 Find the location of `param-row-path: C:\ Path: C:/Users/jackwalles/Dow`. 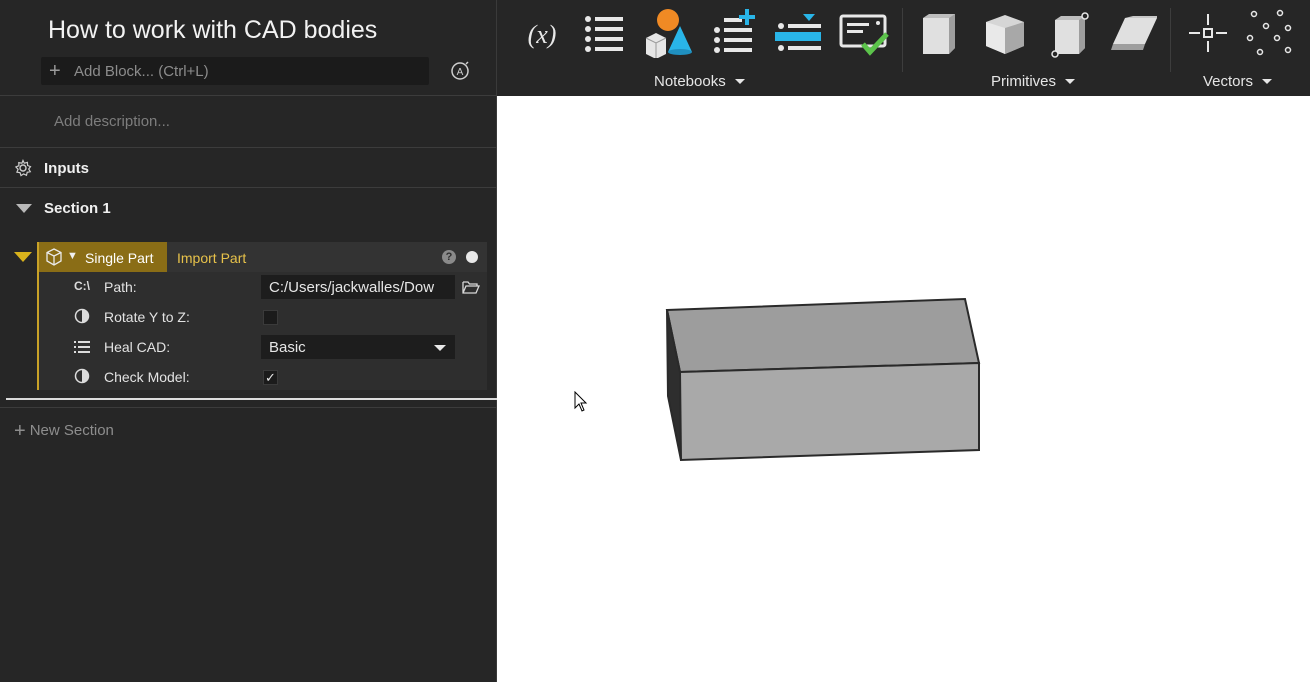

param-row-path: C:\ Path: C:/Users/jackwalles/Dow is located at coordinates (263, 287).